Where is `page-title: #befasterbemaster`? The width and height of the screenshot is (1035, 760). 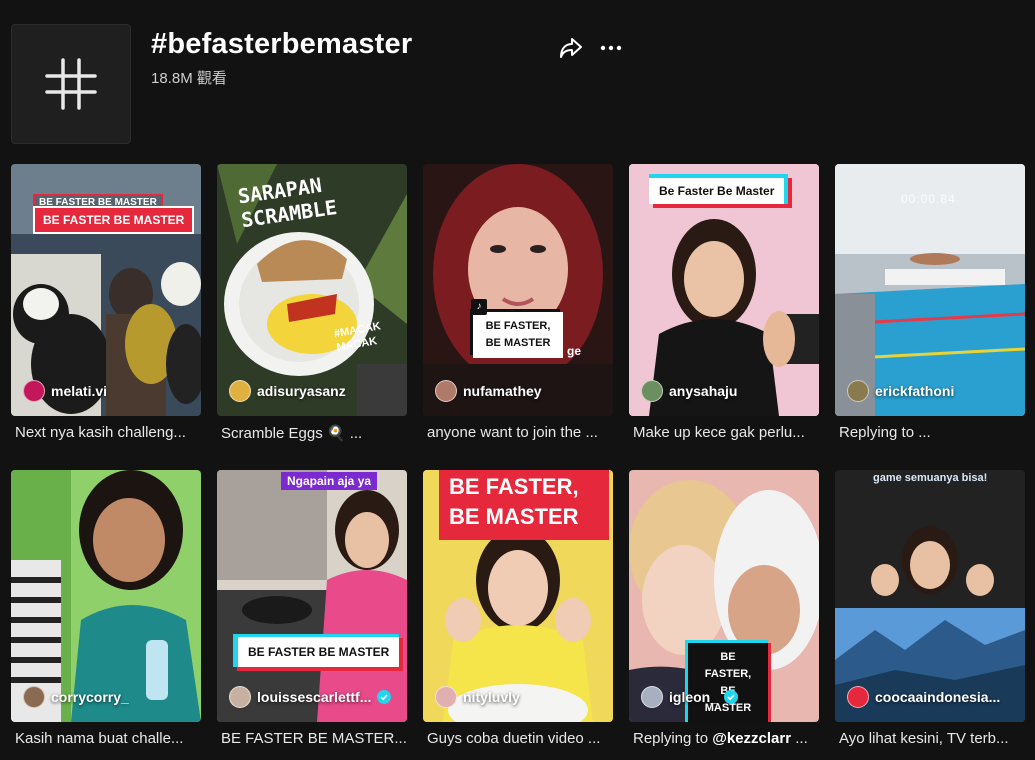 page-title: #befasterbemaster is located at coordinates (282, 44).